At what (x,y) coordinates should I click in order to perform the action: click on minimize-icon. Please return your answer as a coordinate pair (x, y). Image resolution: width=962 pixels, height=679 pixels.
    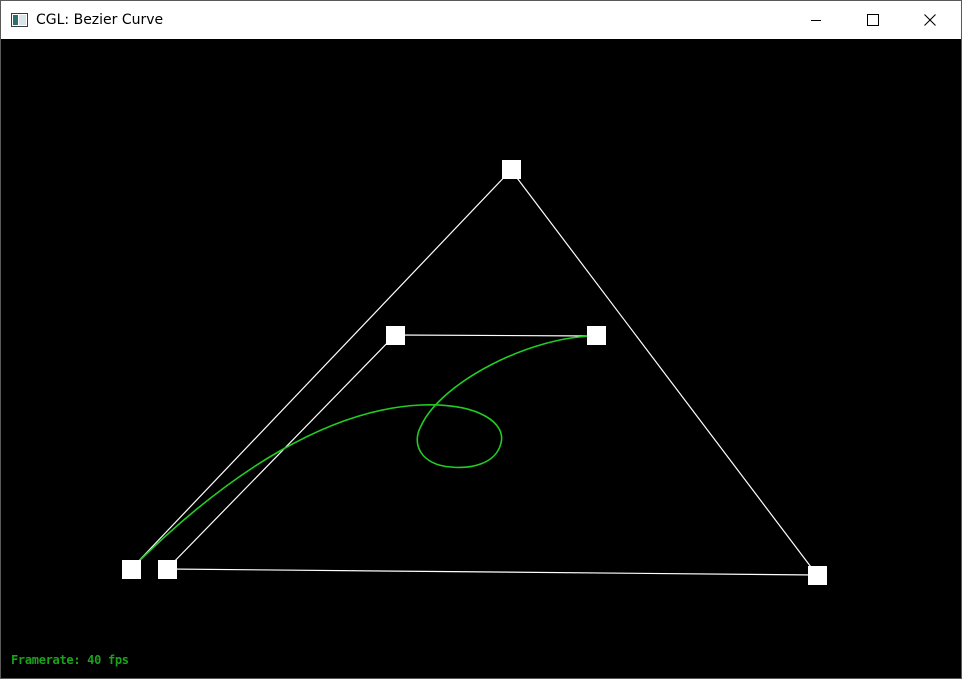
    Looking at the image, I should click on (816, 20).